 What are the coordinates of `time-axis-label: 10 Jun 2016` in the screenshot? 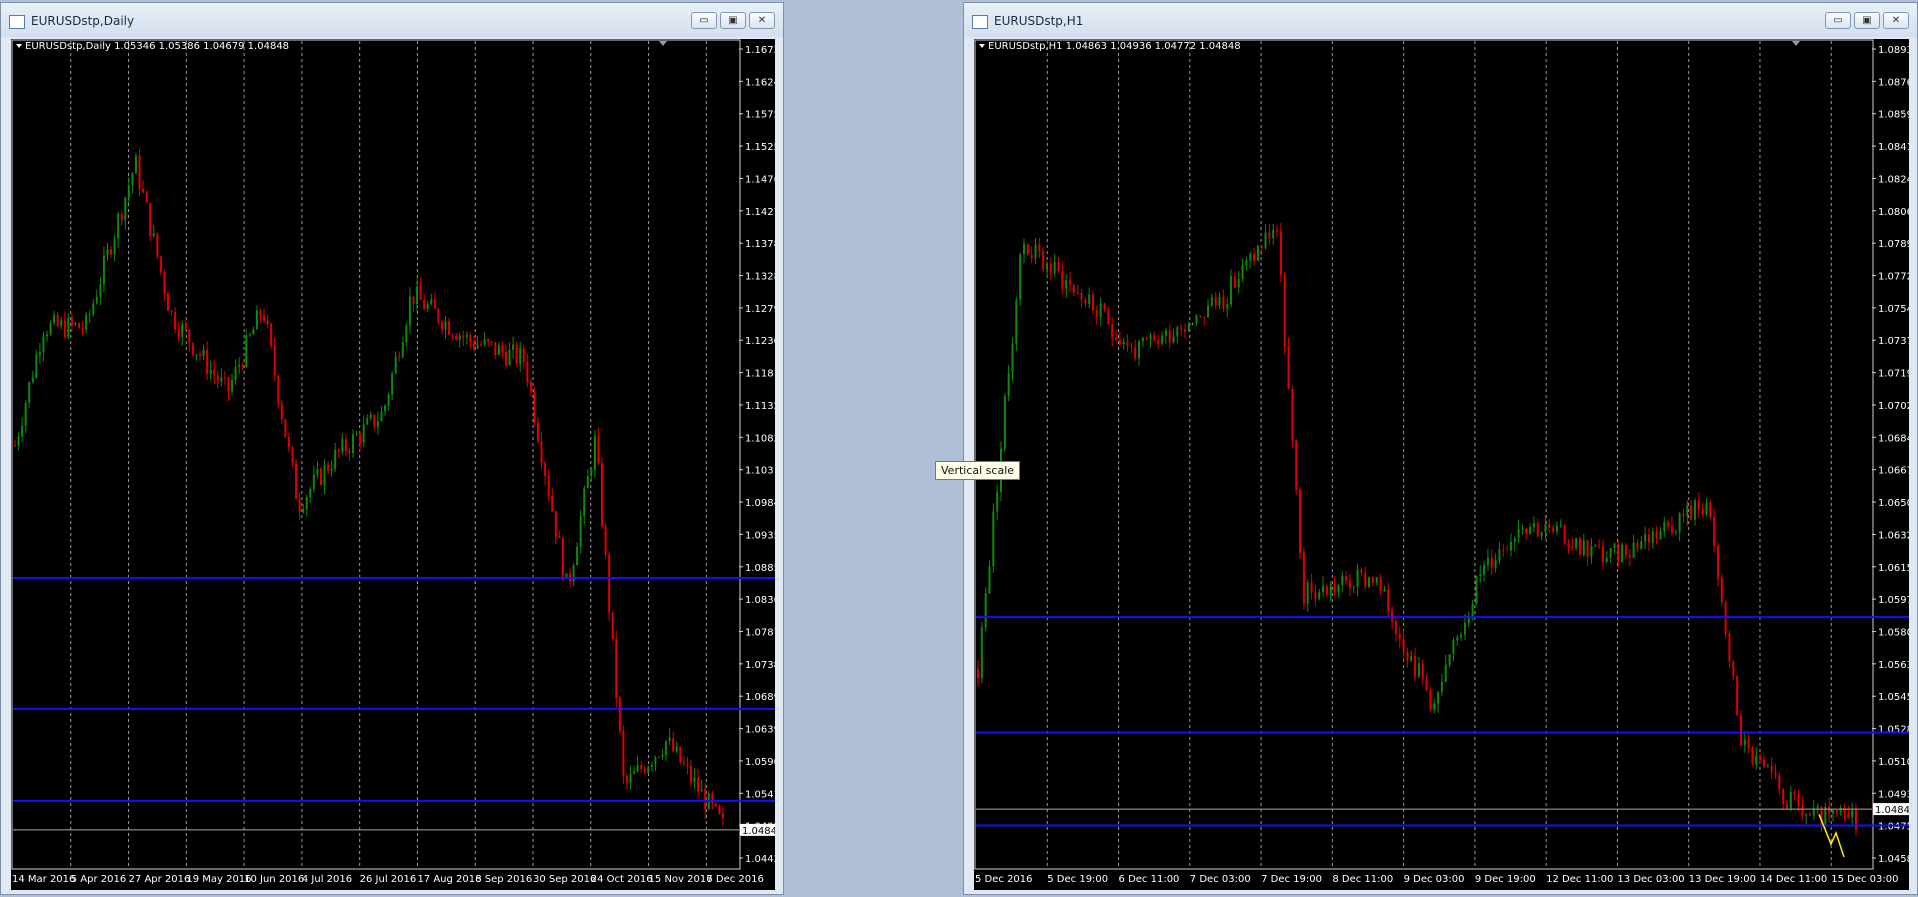 It's located at (274, 879).